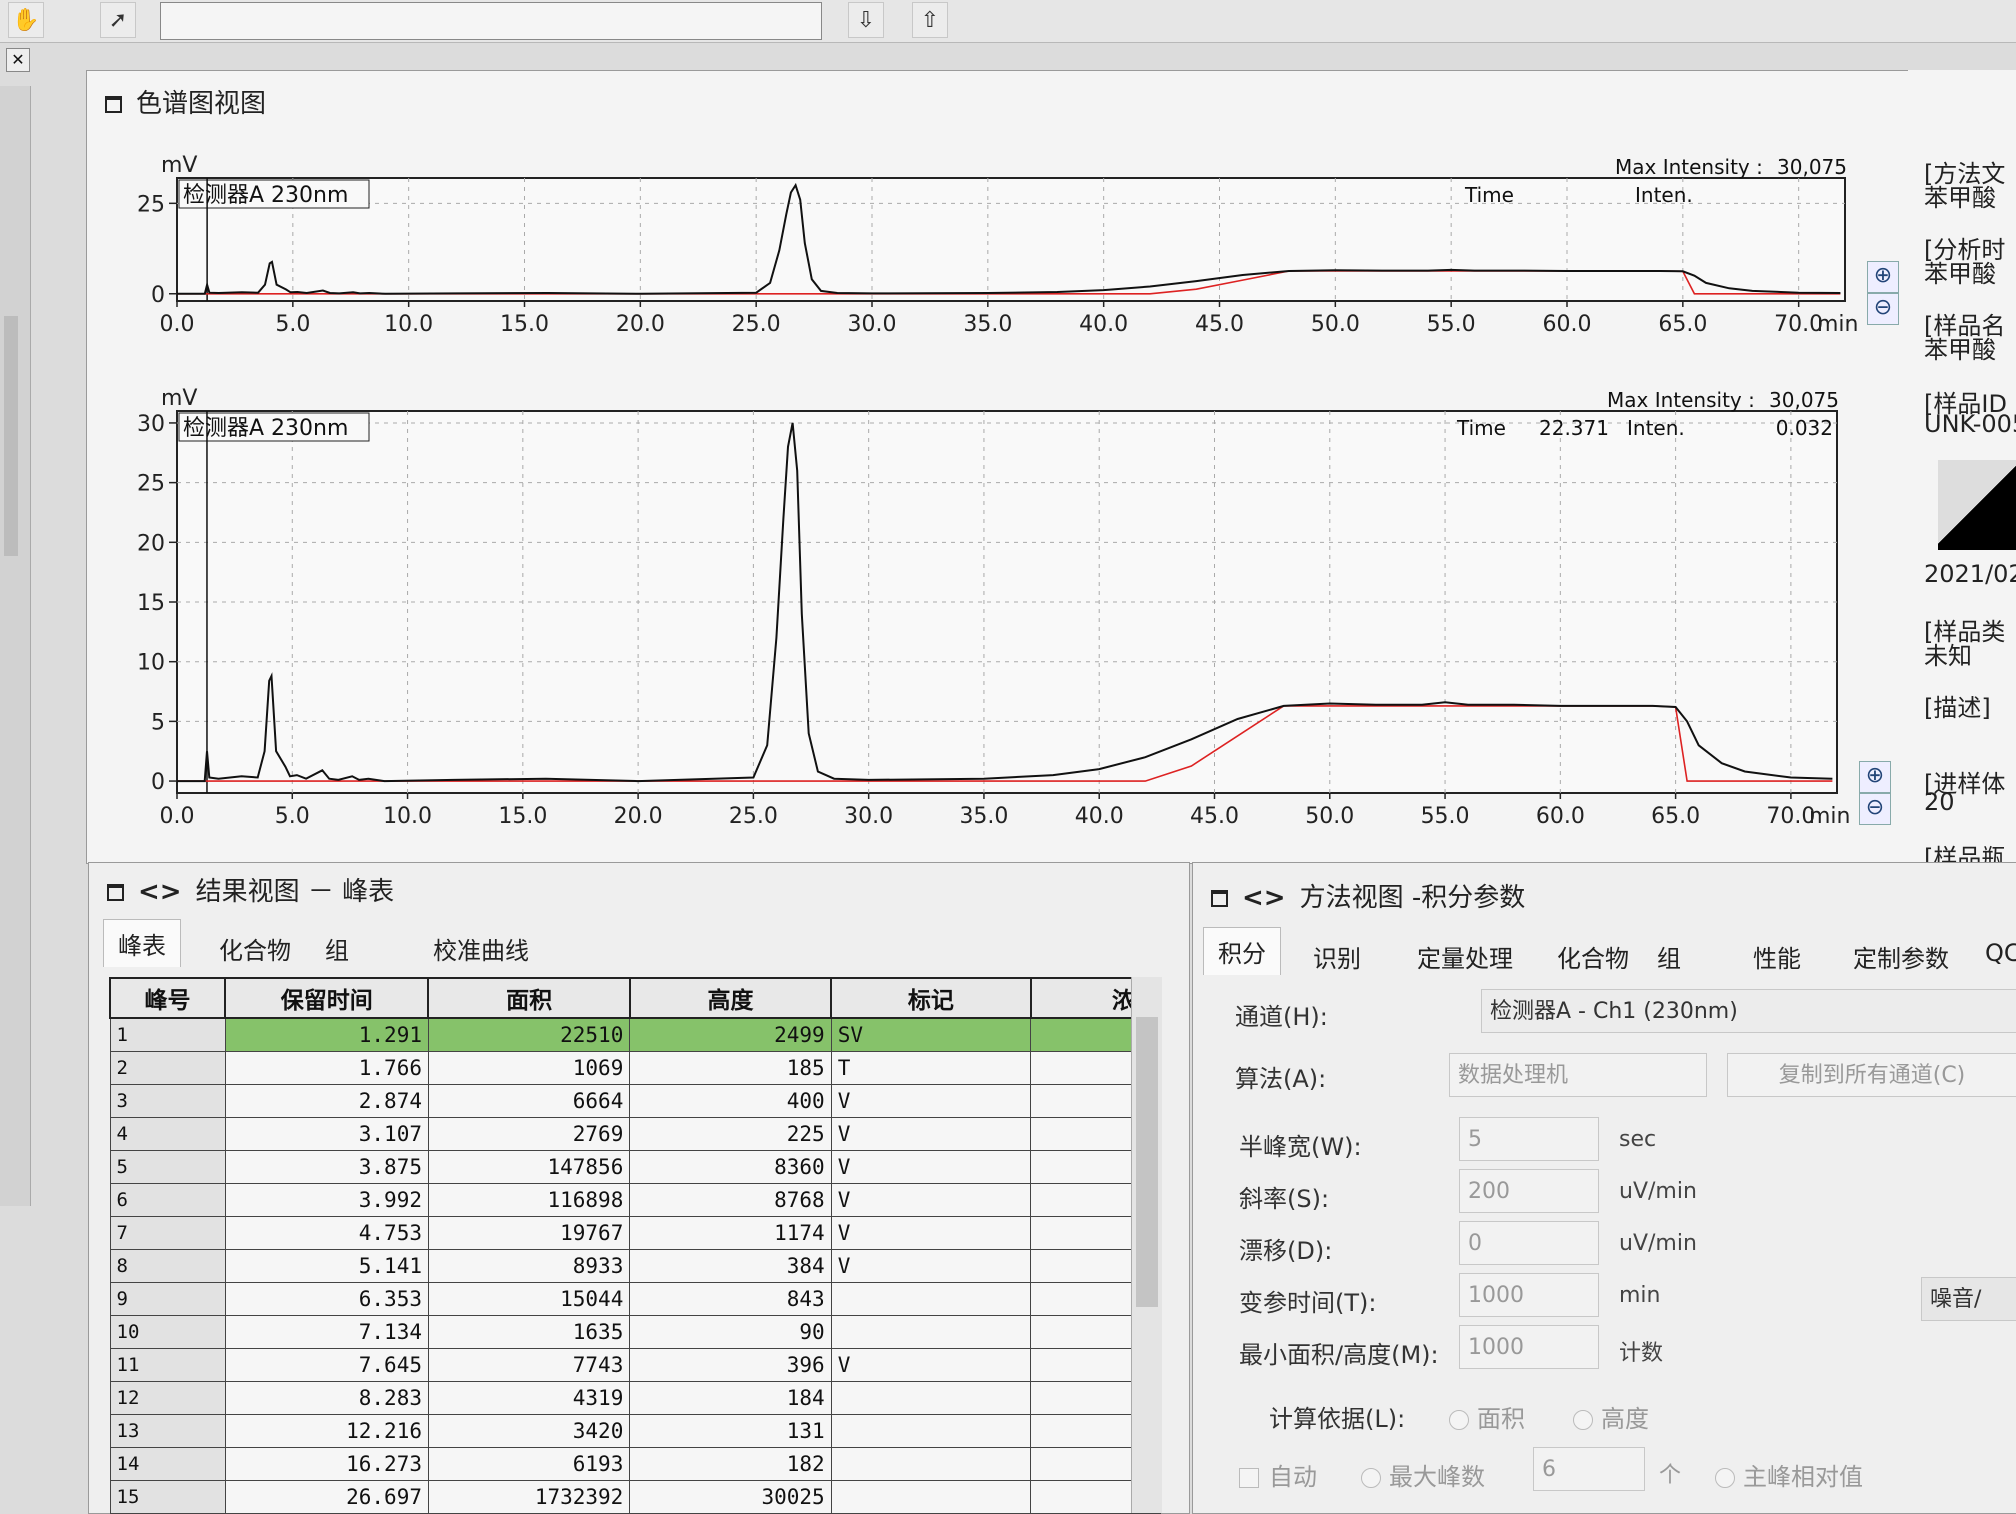 This screenshot has height=1514, width=2016. I want to click on x-tick-label: 10.0, so click(407, 816).